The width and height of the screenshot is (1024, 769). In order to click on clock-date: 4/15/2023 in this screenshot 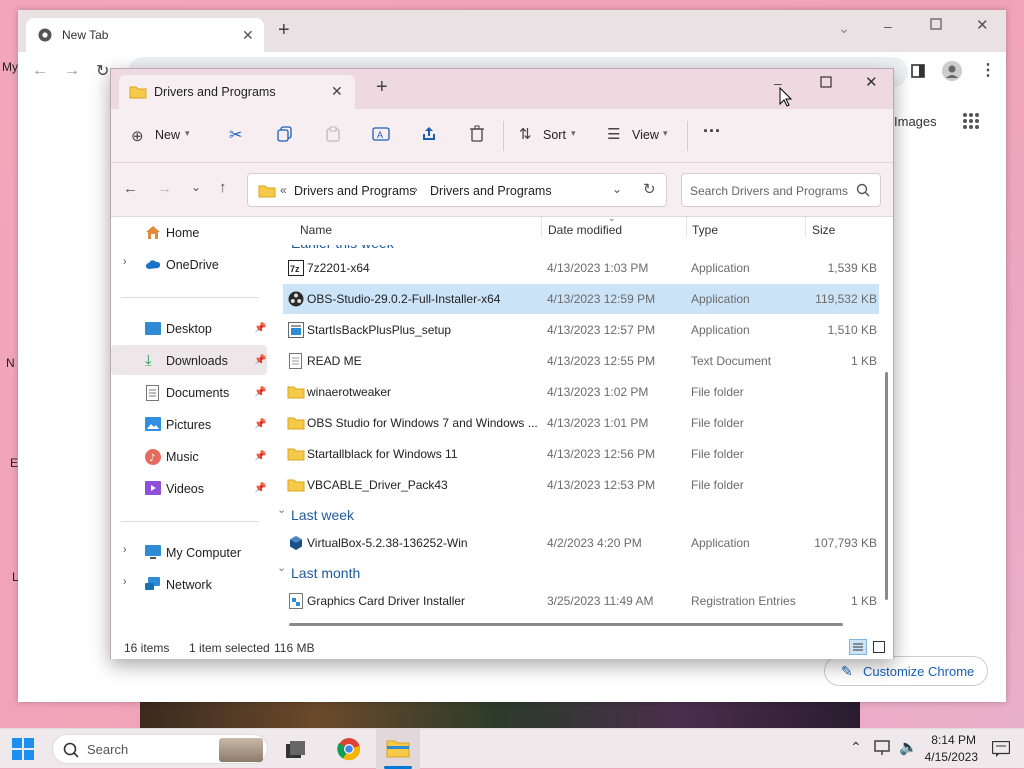, I will do `click(950, 757)`.